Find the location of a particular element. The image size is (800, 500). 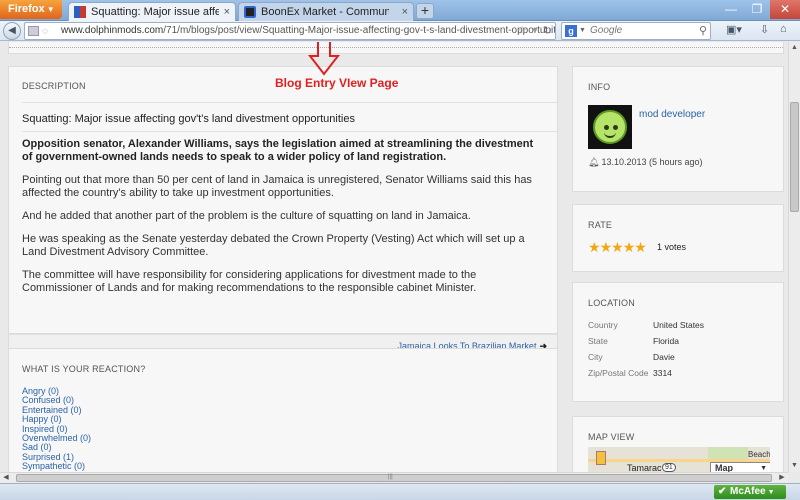

back-button: ◀ is located at coordinates (12, 31).